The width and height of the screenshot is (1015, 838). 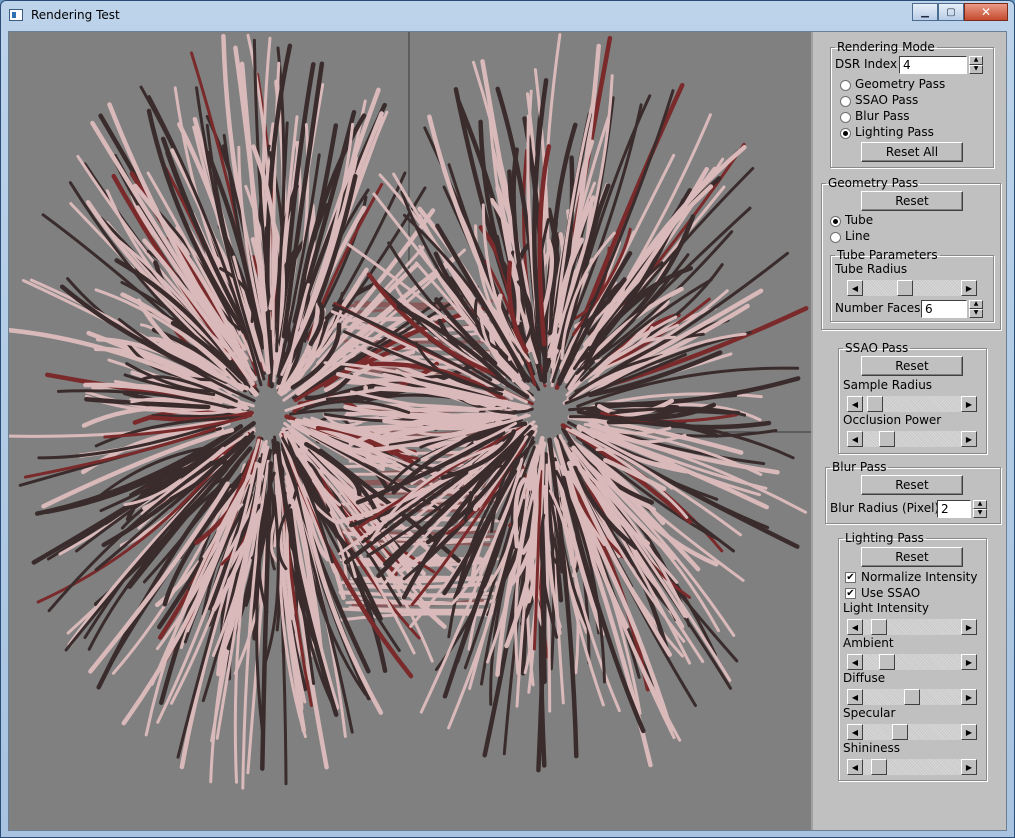 What do you see at coordinates (912, 662) in the screenshot?
I see `ambient-slider: ◀ ▶` at bounding box center [912, 662].